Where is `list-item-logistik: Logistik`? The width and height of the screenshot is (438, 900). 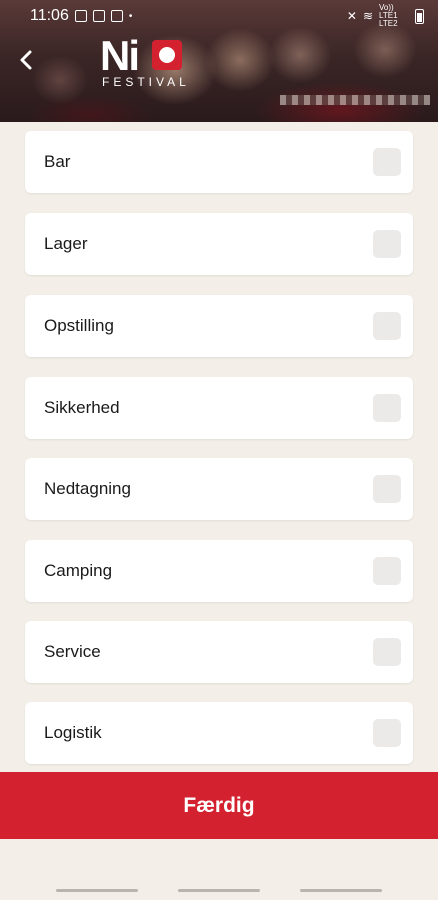
list-item-logistik: Logistik is located at coordinates (219, 733).